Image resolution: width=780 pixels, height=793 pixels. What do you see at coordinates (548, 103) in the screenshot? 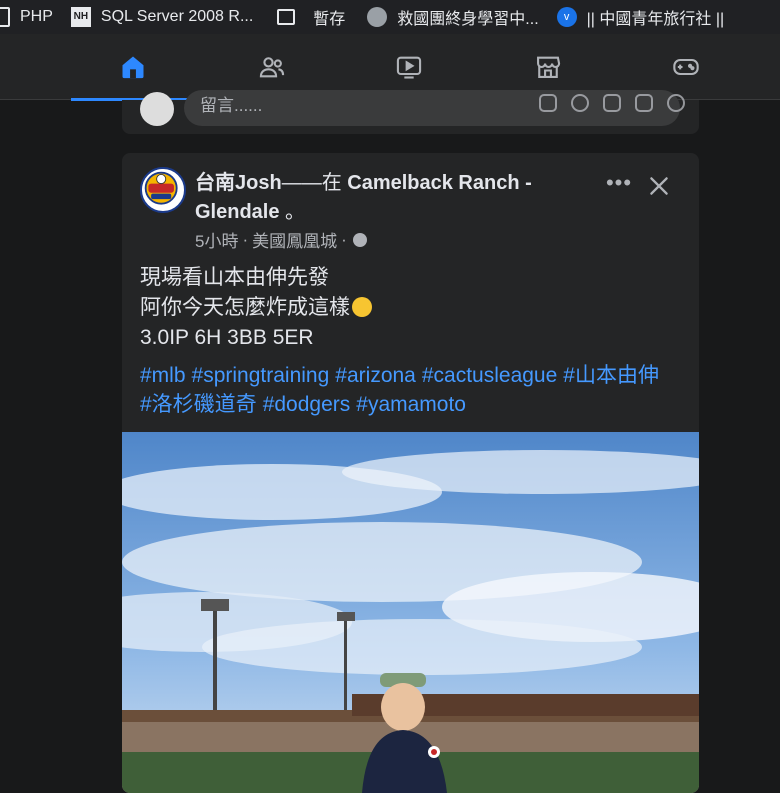
I see `sticker-icon` at bounding box center [548, 103].